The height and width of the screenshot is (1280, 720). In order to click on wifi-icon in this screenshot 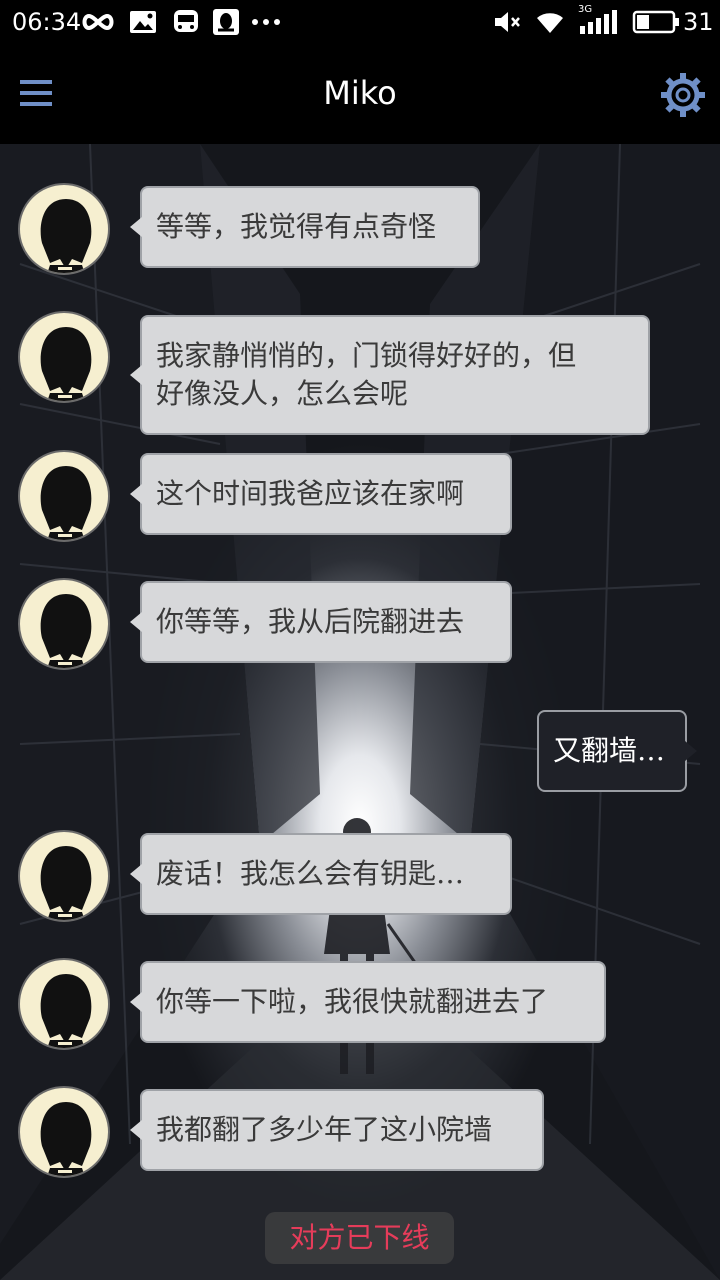, I will do `click(550, 23)`.